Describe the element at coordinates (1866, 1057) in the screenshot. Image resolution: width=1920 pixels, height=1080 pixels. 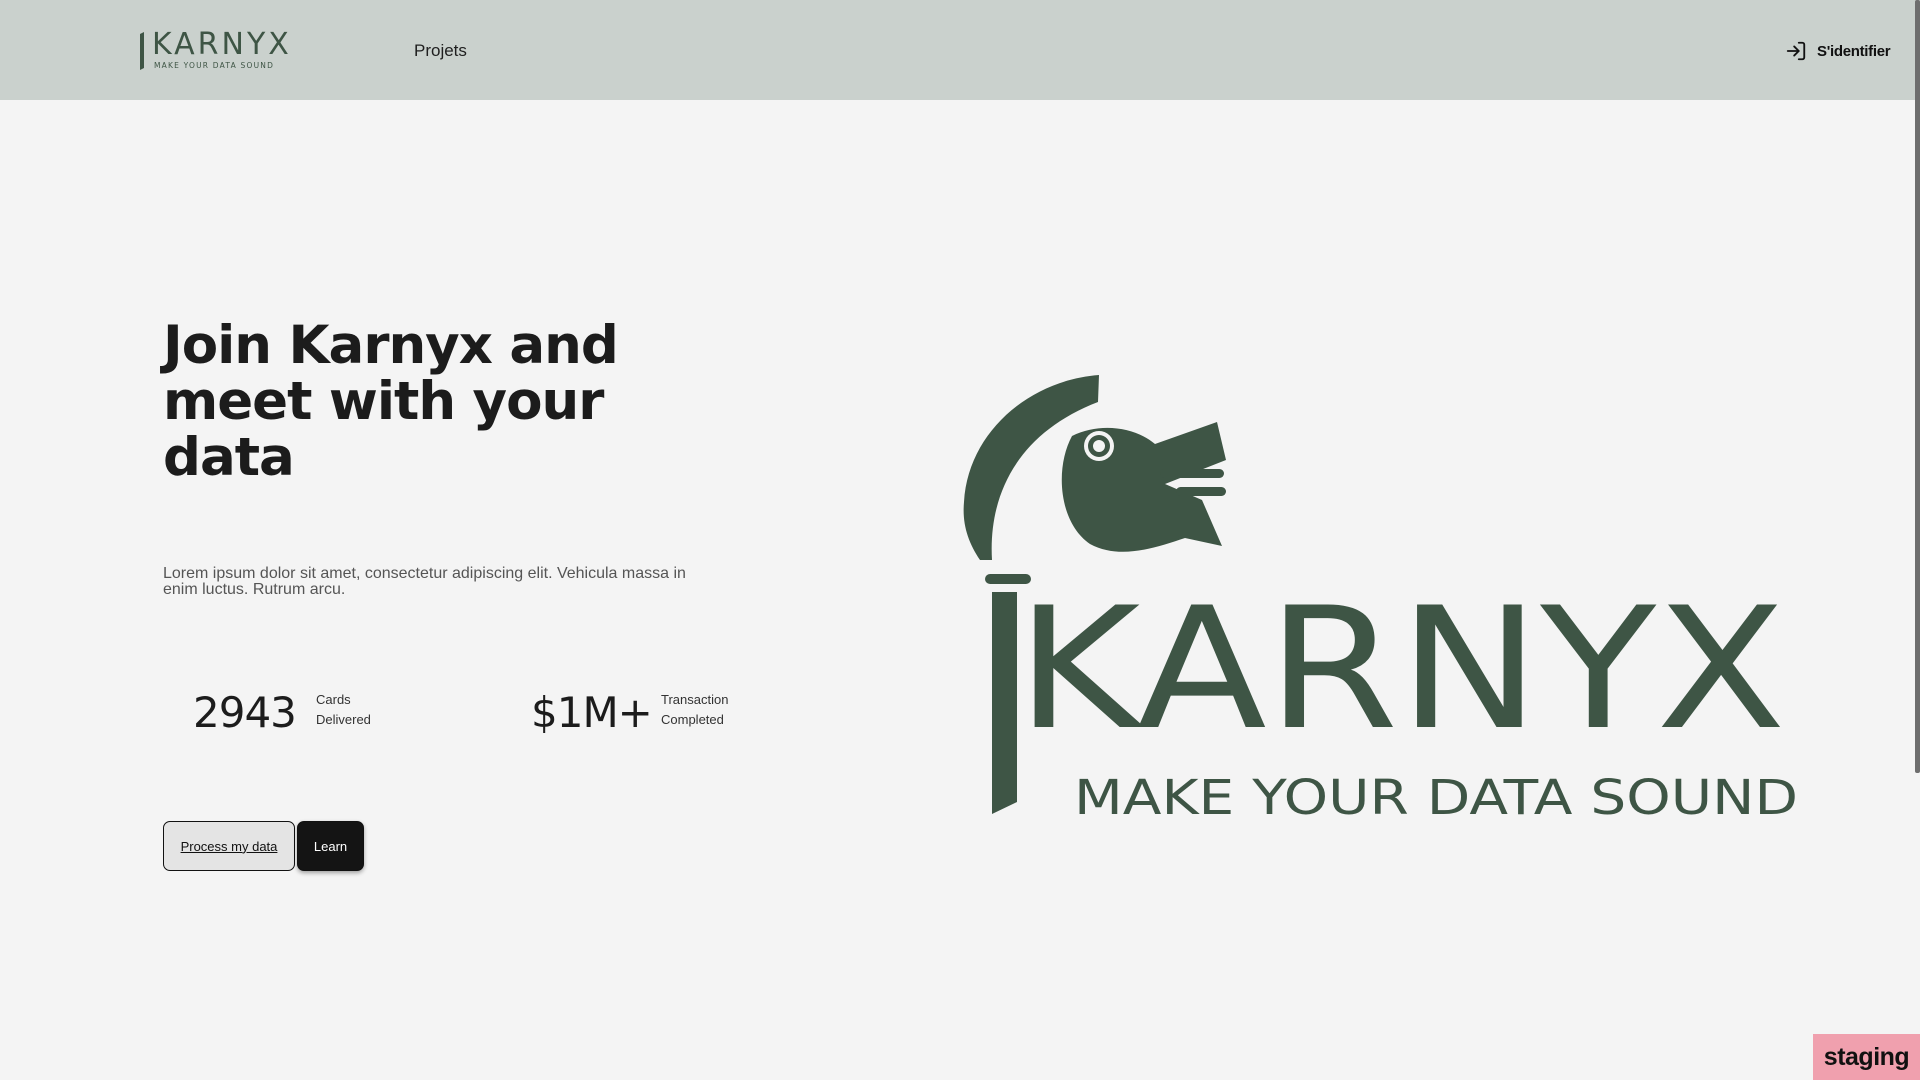
I see `environment-badge: staging` at that location.